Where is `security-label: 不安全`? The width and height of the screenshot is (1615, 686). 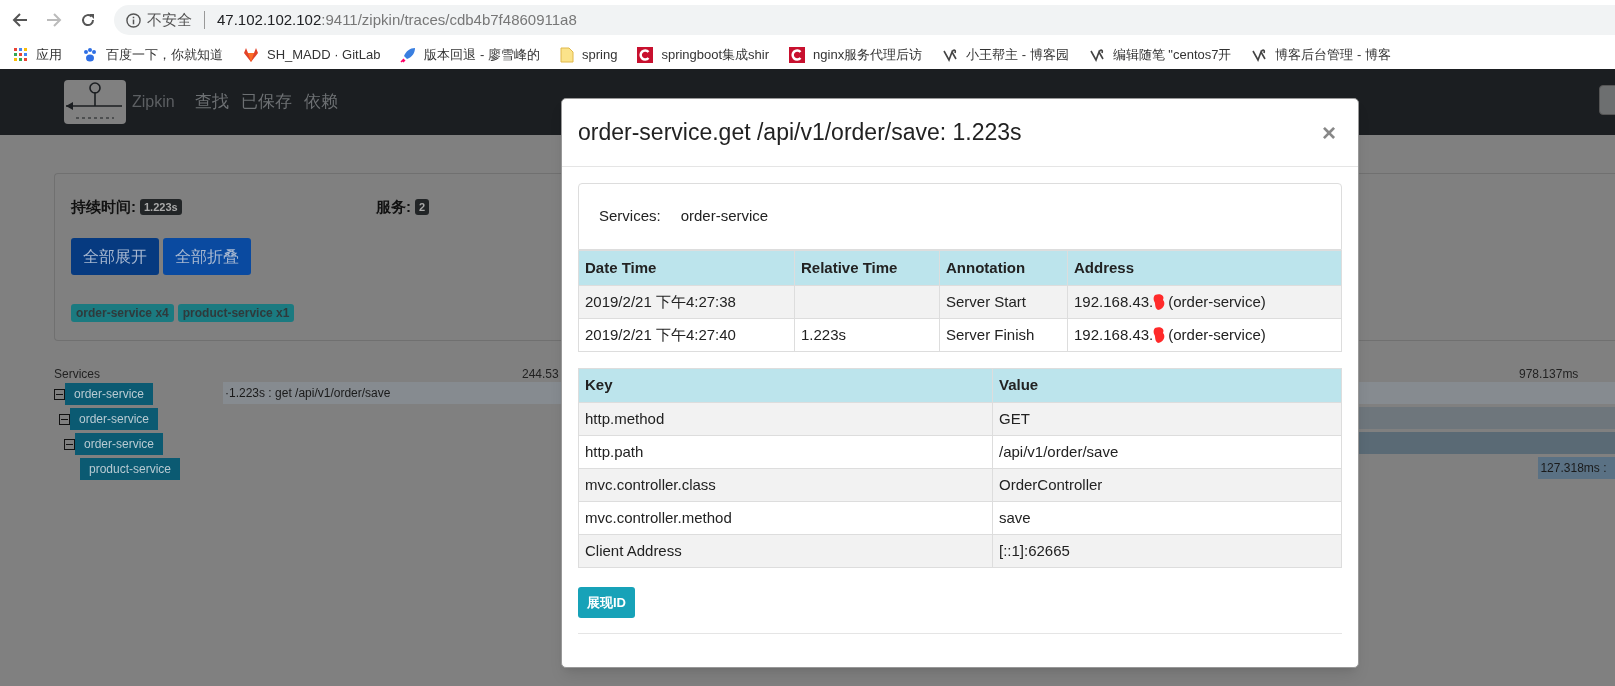
security-label: 不安全 is located at coordinates (169, 19).